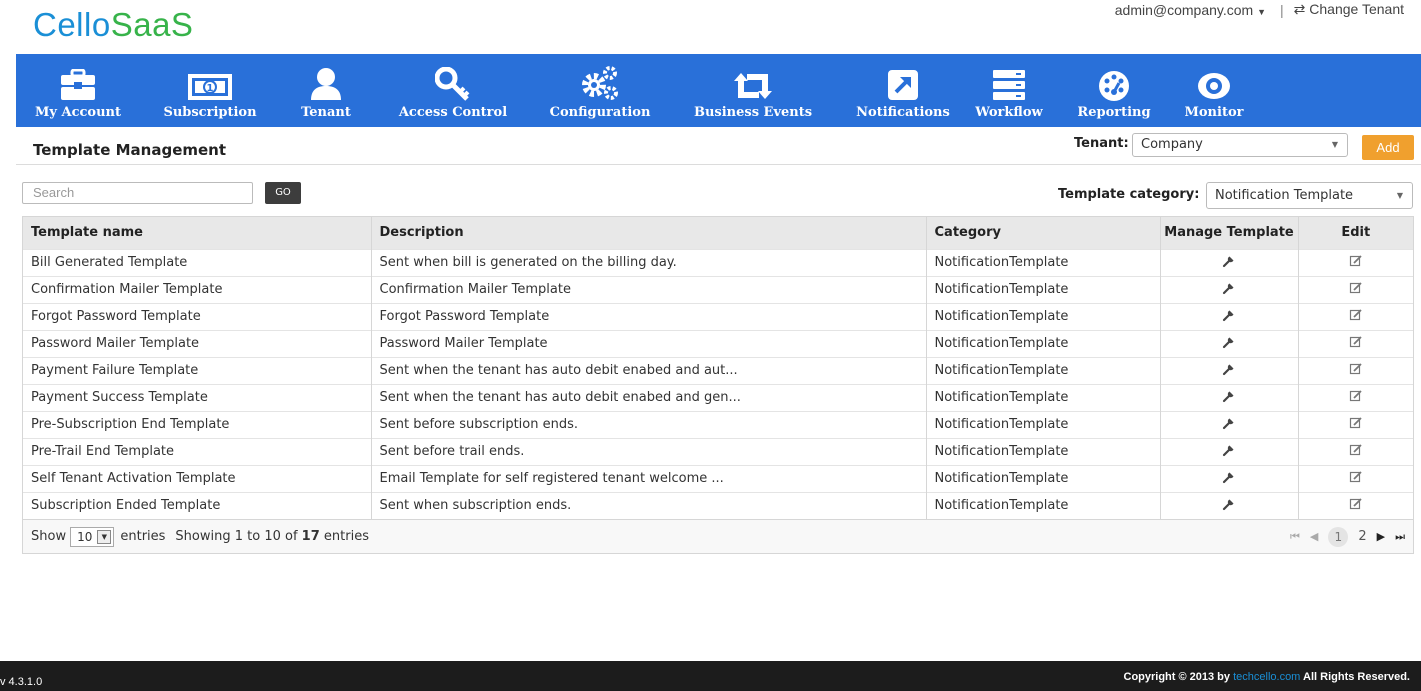  Describe the element at coordinates (283, 193) in the screenshot. I see `go-button: GO` at that location.